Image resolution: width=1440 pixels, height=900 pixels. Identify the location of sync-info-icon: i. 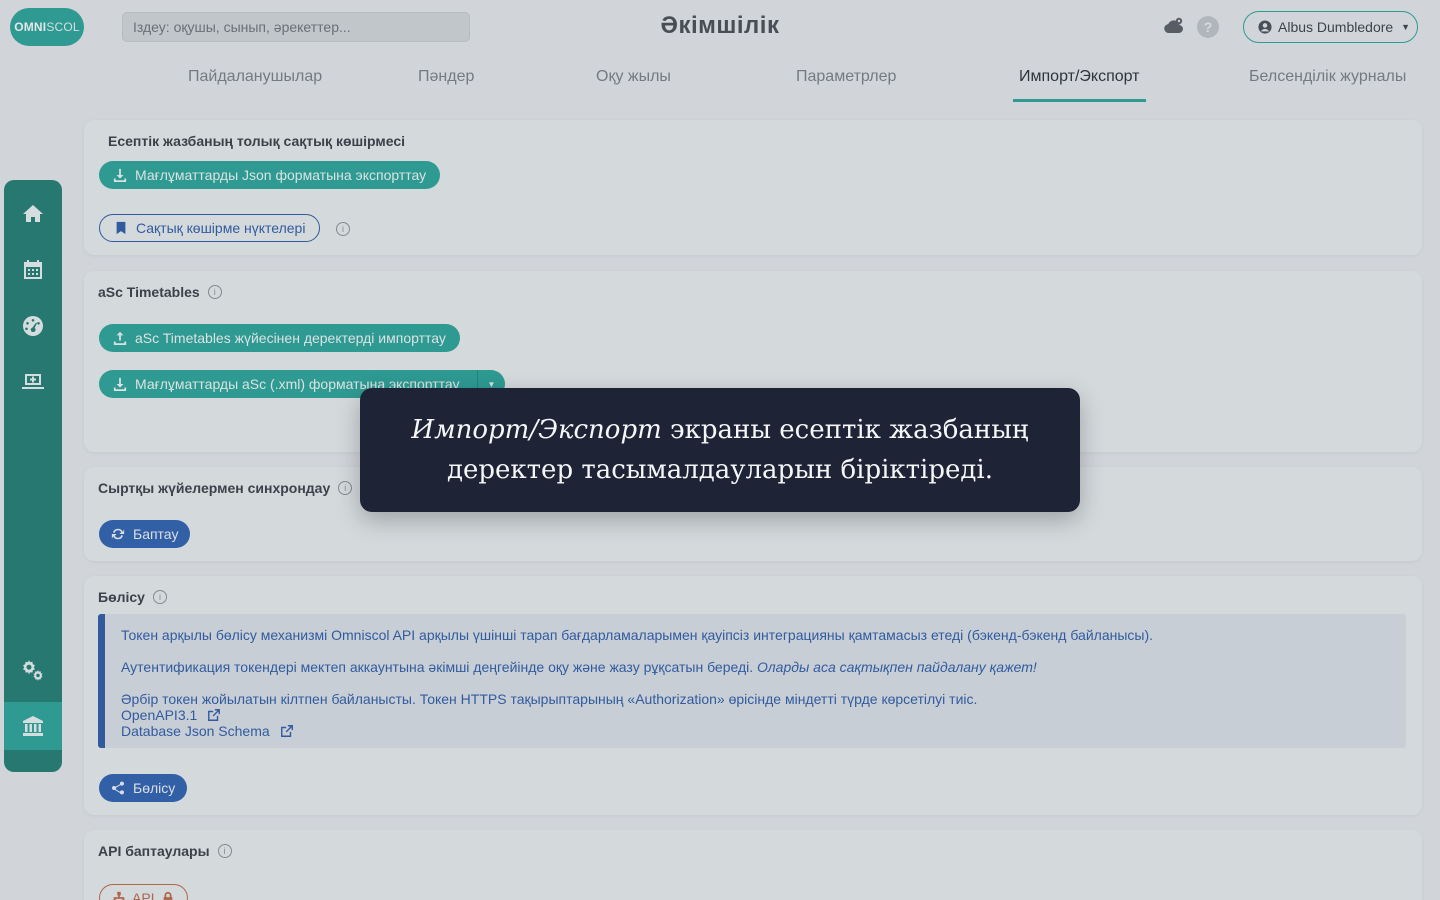
(345, 488).